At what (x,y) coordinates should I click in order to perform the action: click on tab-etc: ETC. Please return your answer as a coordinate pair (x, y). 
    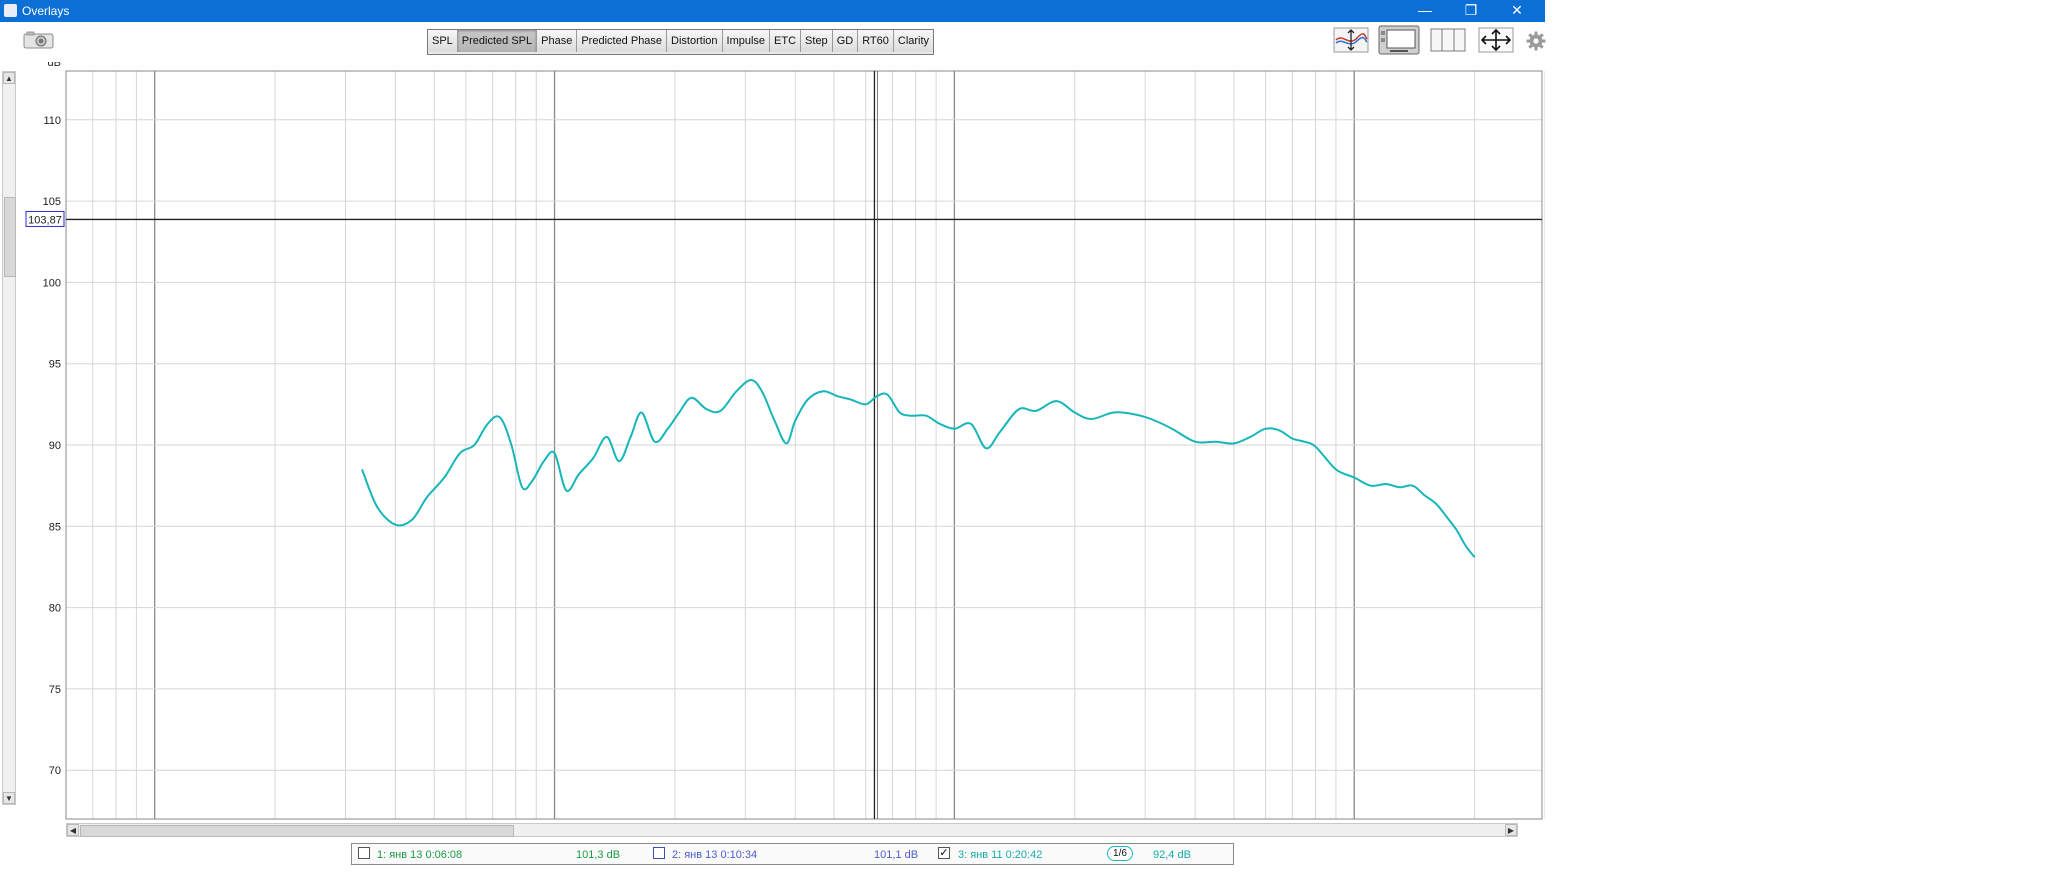
    Looking at the image, I should click on (786, 41).